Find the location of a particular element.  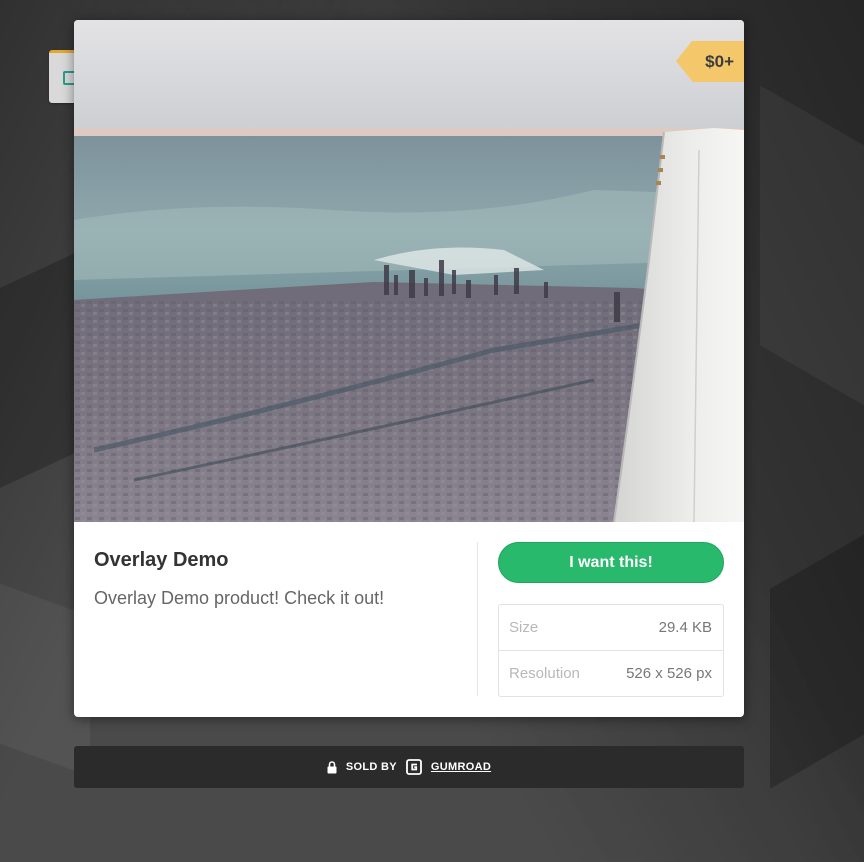

sold-by-label: SOLD BY is located at coordinates (371, 767).